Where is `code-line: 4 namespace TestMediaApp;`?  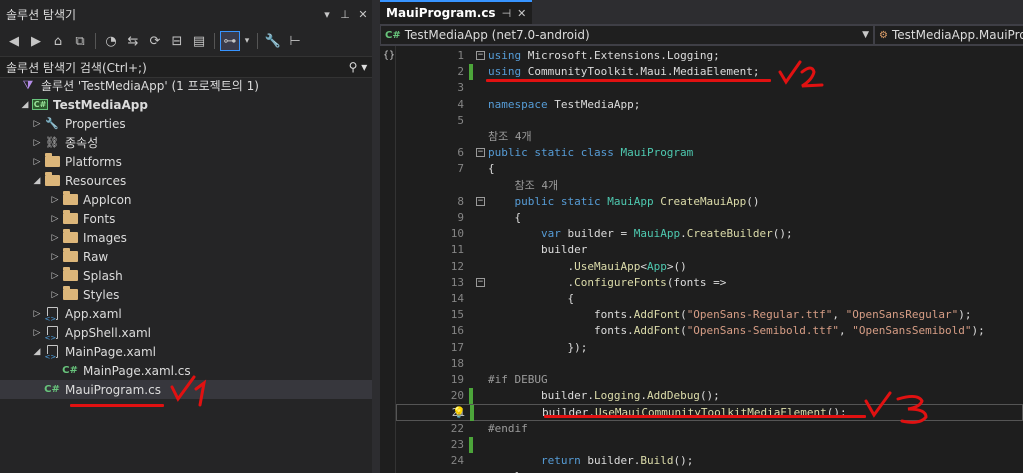 code-line: 4 namespace TestMediaApp; is located at coordinates (709, 105).